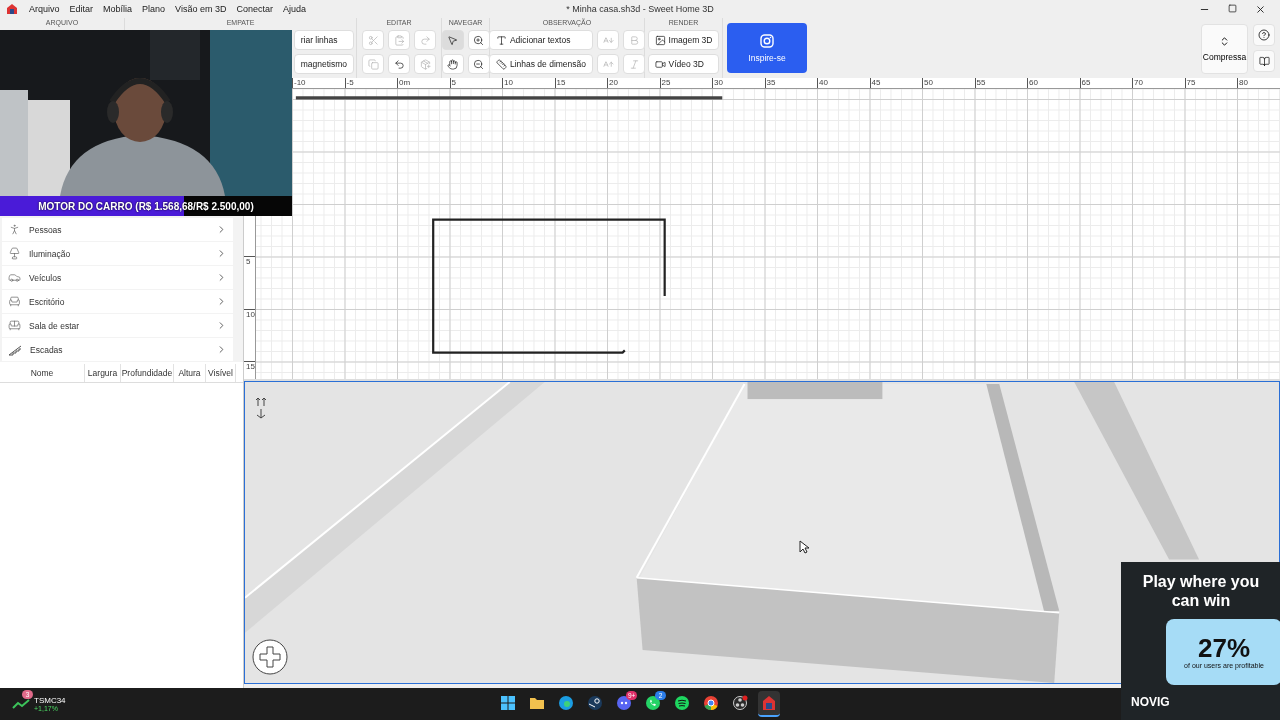 The image size is (1280, 720). I want to click on toolbar-button: Linhas de dimensão, so click(541, 64).